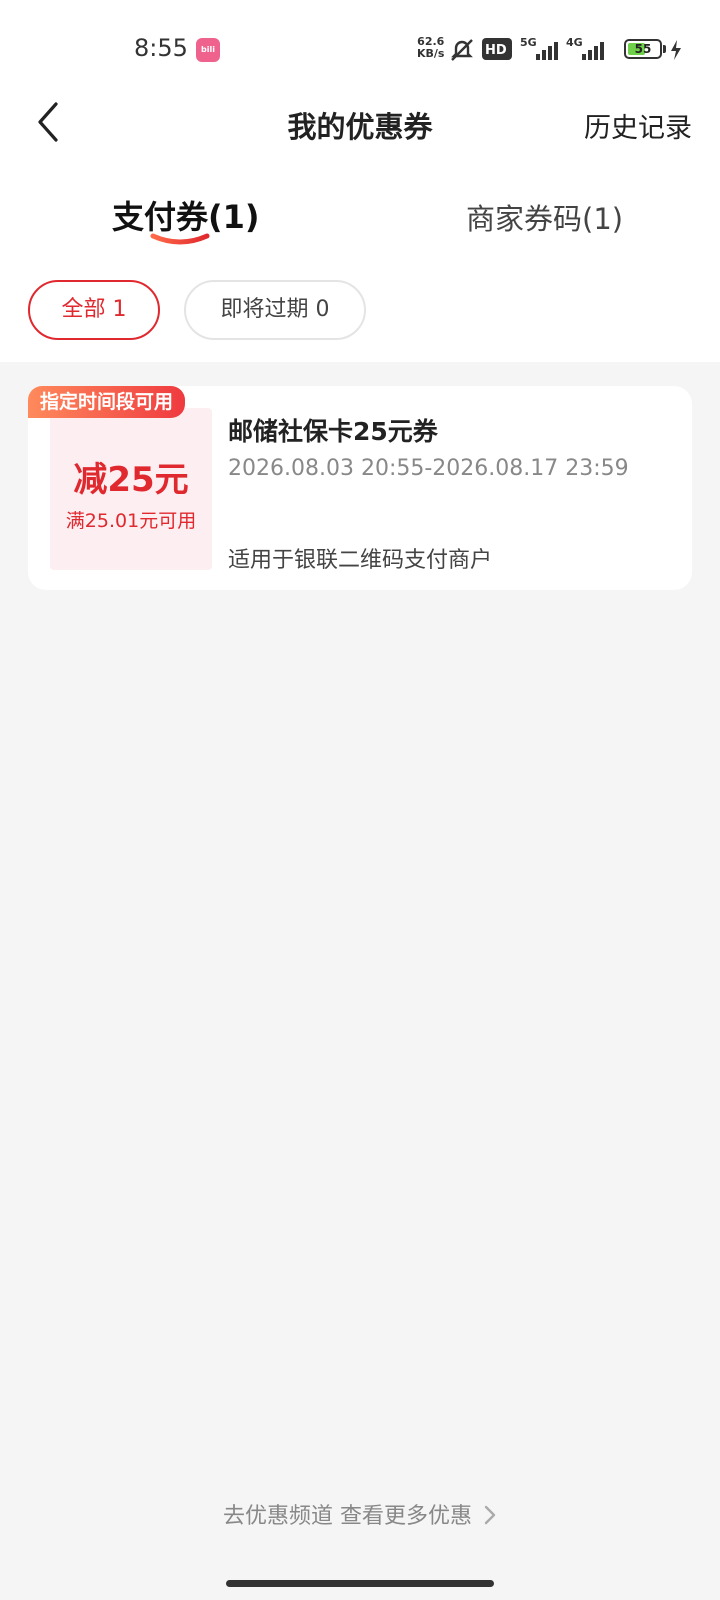 The height and width of the screenshot is (1600, 720). Describe the element at coordinates (333, 431) in the screenshot. I see `coupon-title: 邮储社保卡25元券` at that location.